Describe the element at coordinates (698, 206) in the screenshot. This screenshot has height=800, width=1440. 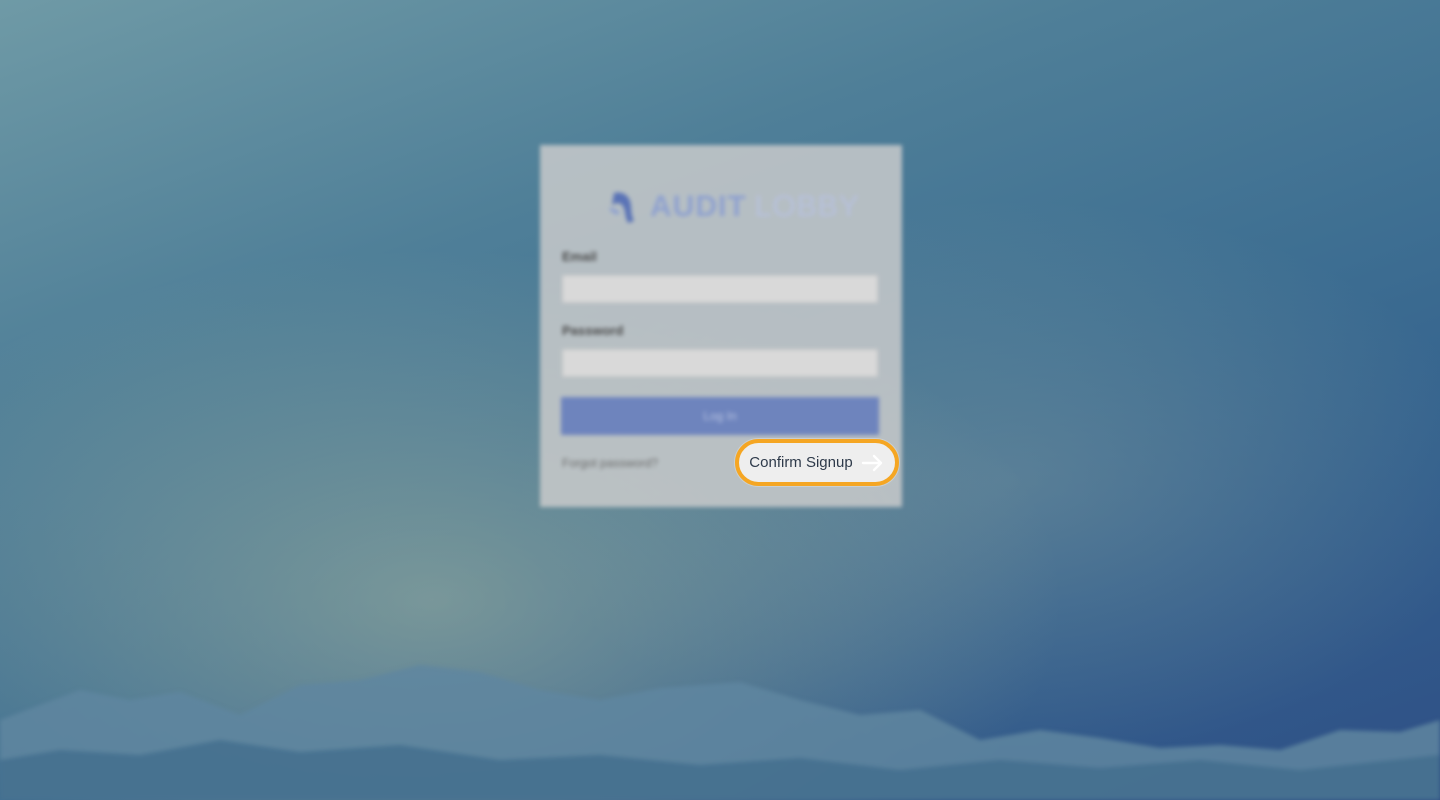
I see `logo-primary-text: AUDIT` at that location.